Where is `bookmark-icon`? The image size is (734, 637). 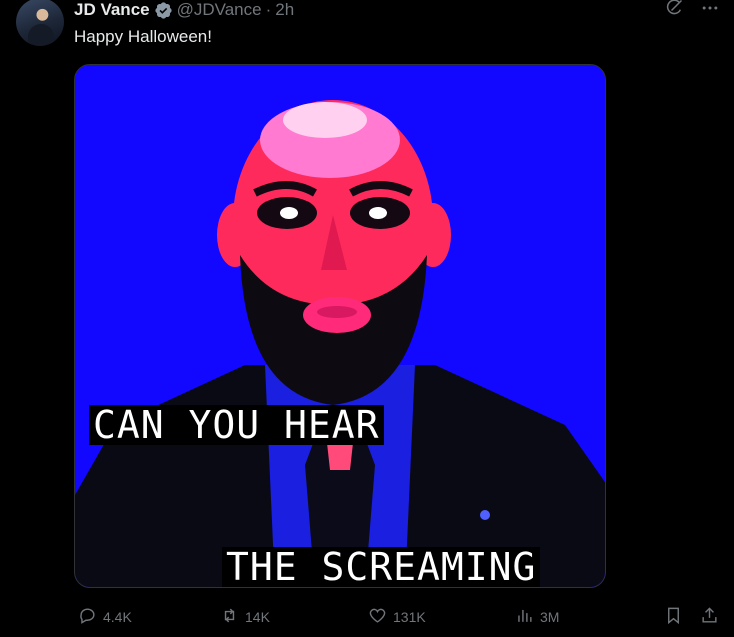
bookmark-icon is located at coordinates (673, 617).